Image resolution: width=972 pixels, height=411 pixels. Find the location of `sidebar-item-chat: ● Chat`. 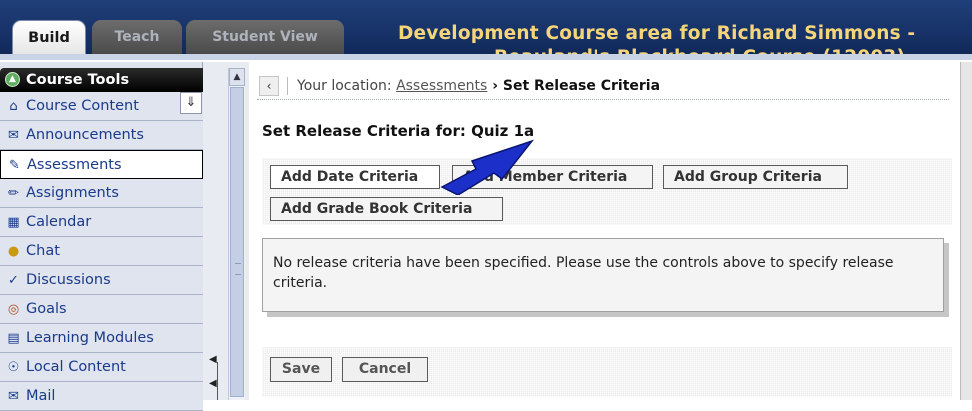

sidebar-item-chat: ● Chat is located at coordinates (101, 251).